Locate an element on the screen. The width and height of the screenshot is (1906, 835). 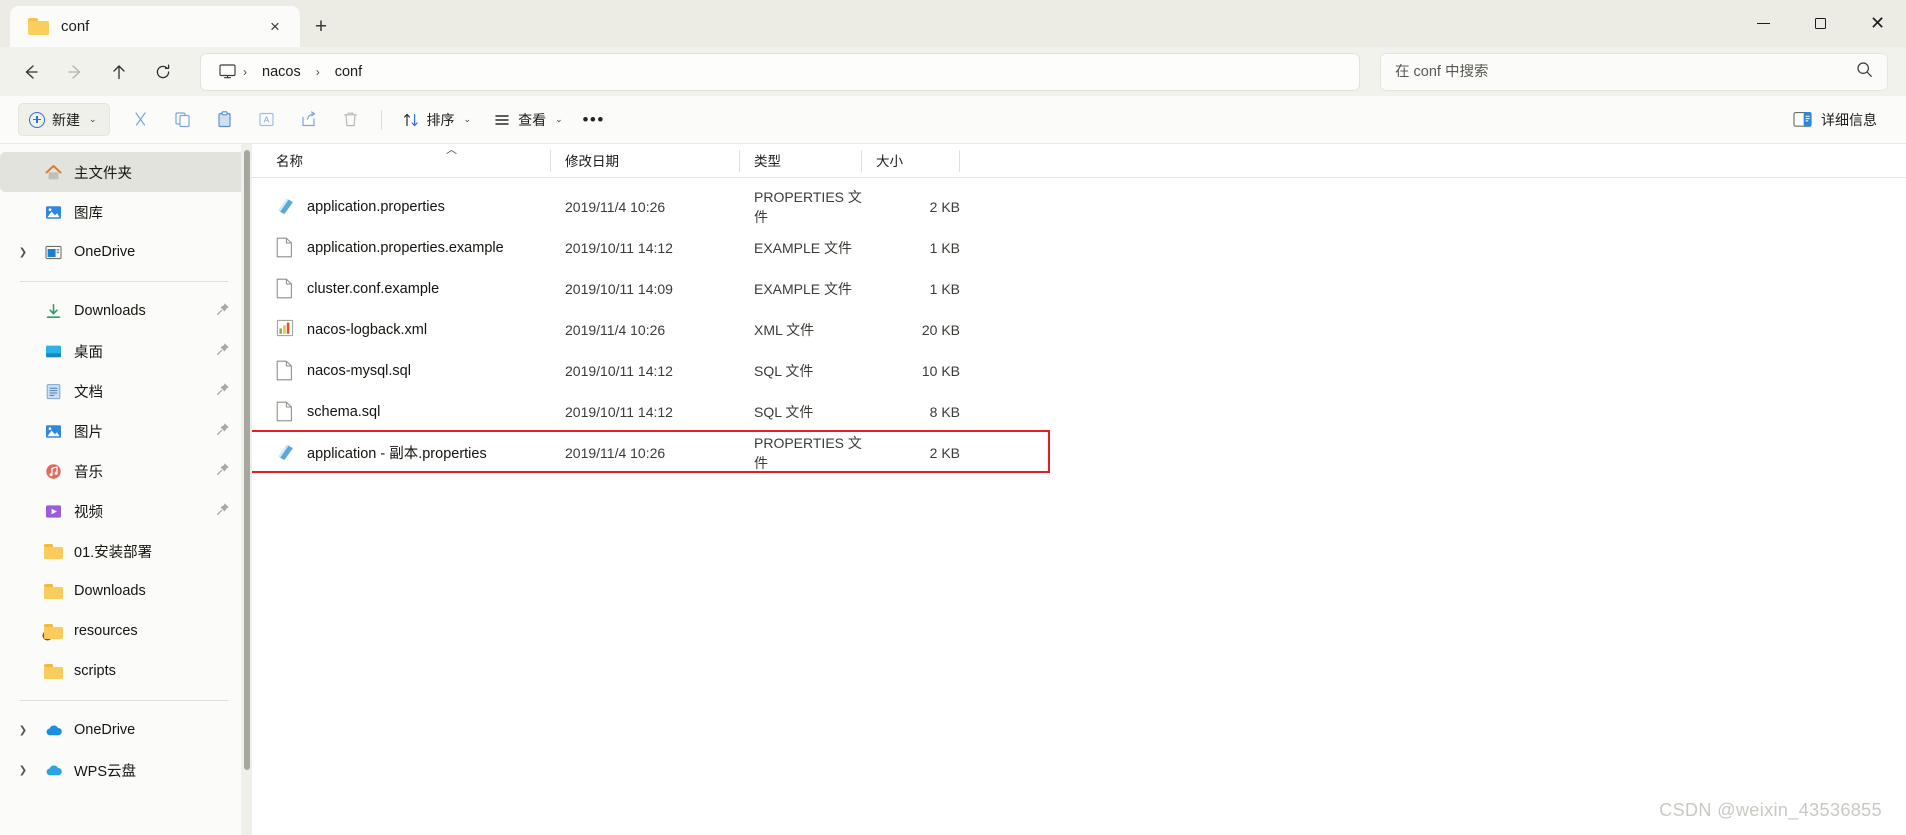
navigation-bar: › nacos › conf is located at coordinates (953, 71).